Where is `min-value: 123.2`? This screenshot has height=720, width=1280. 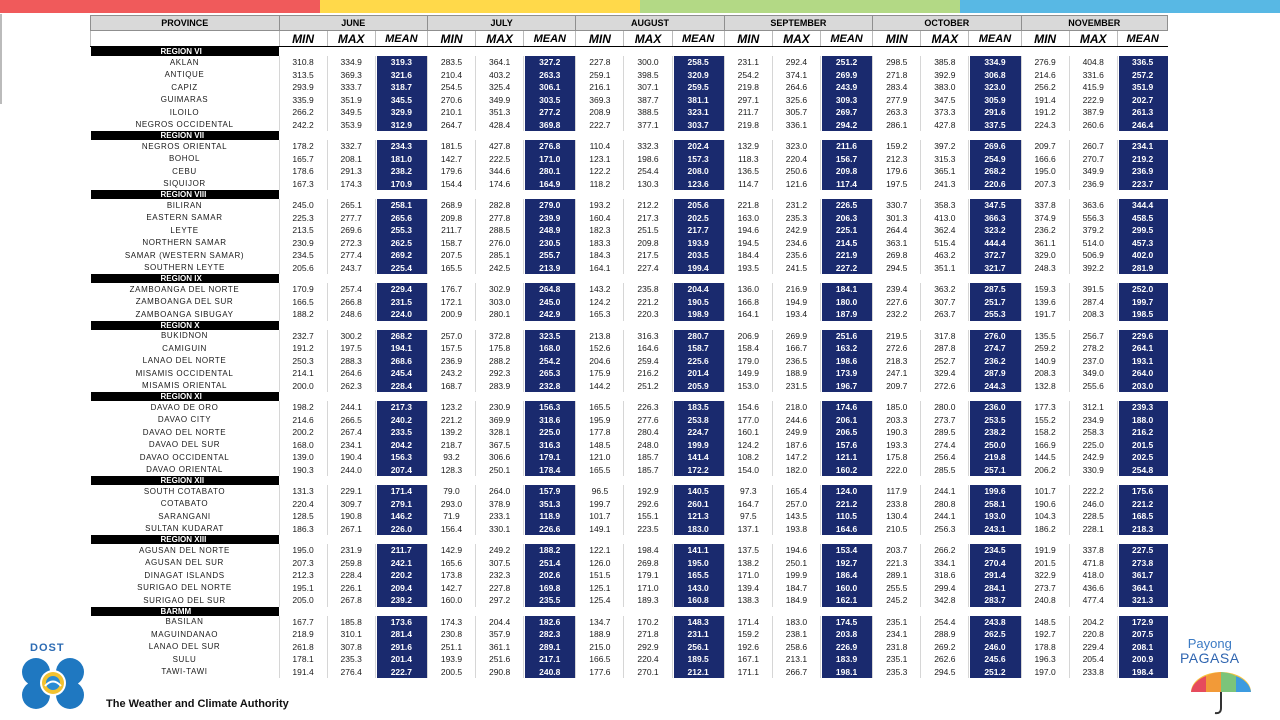 min-value: 123.2 is located at coordinates (451, 407).